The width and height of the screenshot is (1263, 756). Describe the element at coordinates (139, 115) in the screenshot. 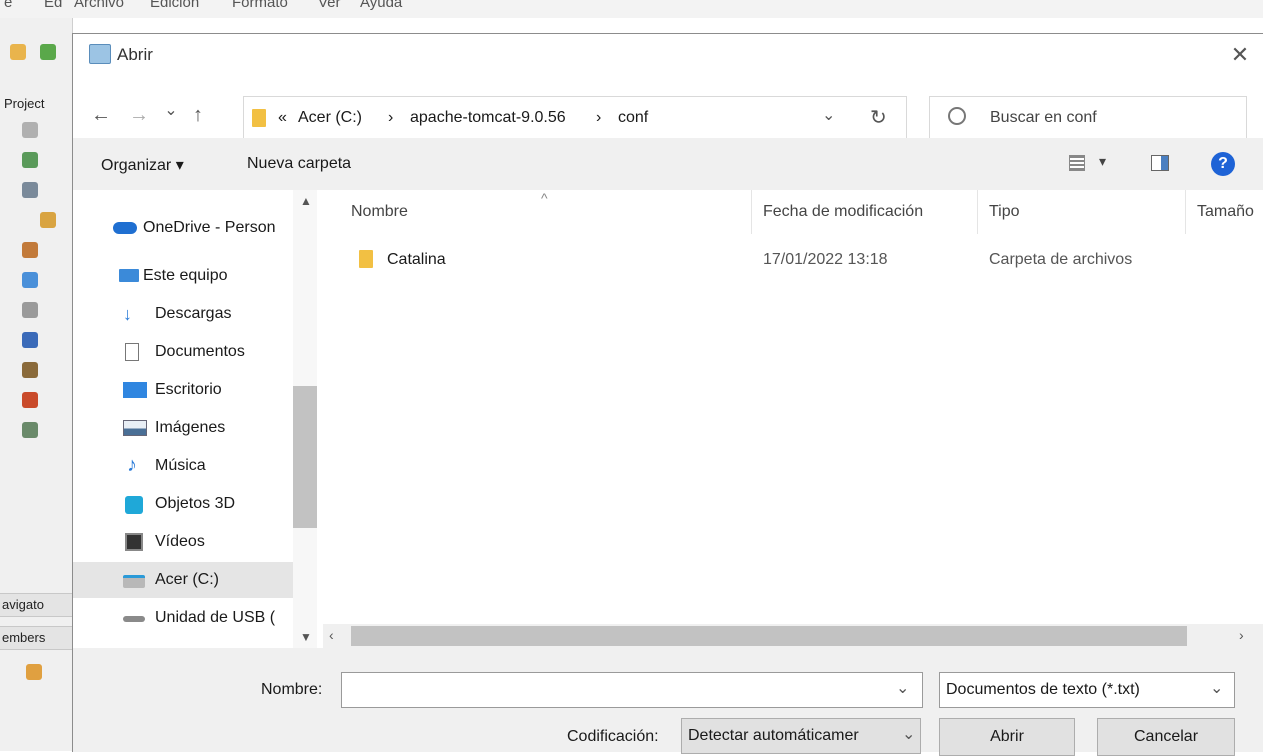

I see `forward-button: →` at that location.